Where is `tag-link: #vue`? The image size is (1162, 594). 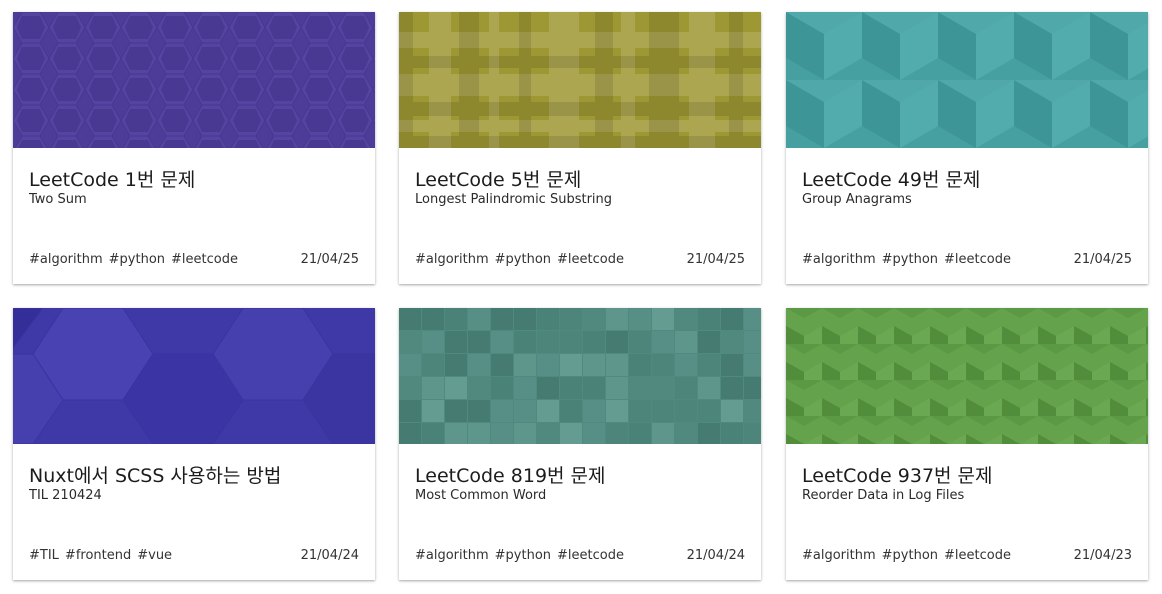 tag-link: #vue is located at coordinates (154, 555).